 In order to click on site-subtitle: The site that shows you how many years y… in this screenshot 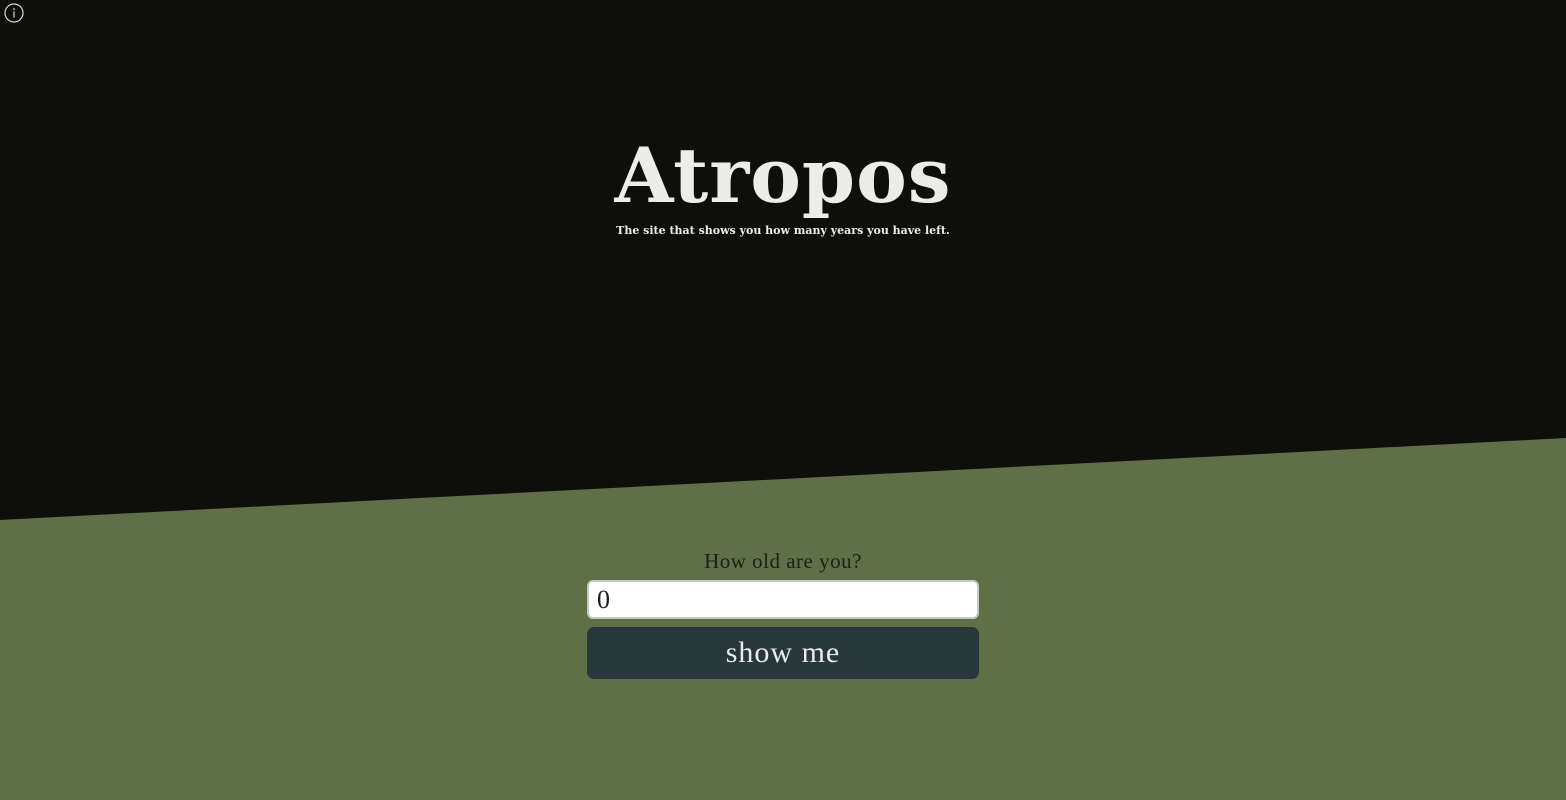, I will do `click(783, 230)`.